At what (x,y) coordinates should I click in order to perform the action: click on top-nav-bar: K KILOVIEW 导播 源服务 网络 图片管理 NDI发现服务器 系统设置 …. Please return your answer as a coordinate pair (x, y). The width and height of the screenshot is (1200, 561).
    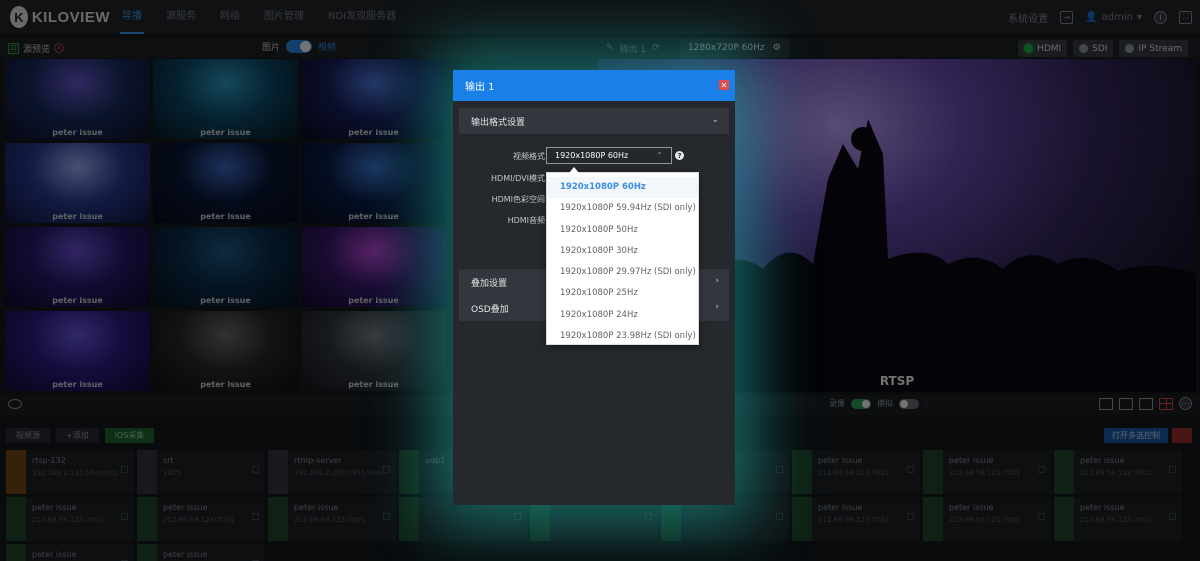
    Looking at the image, I should click on (600, 17).